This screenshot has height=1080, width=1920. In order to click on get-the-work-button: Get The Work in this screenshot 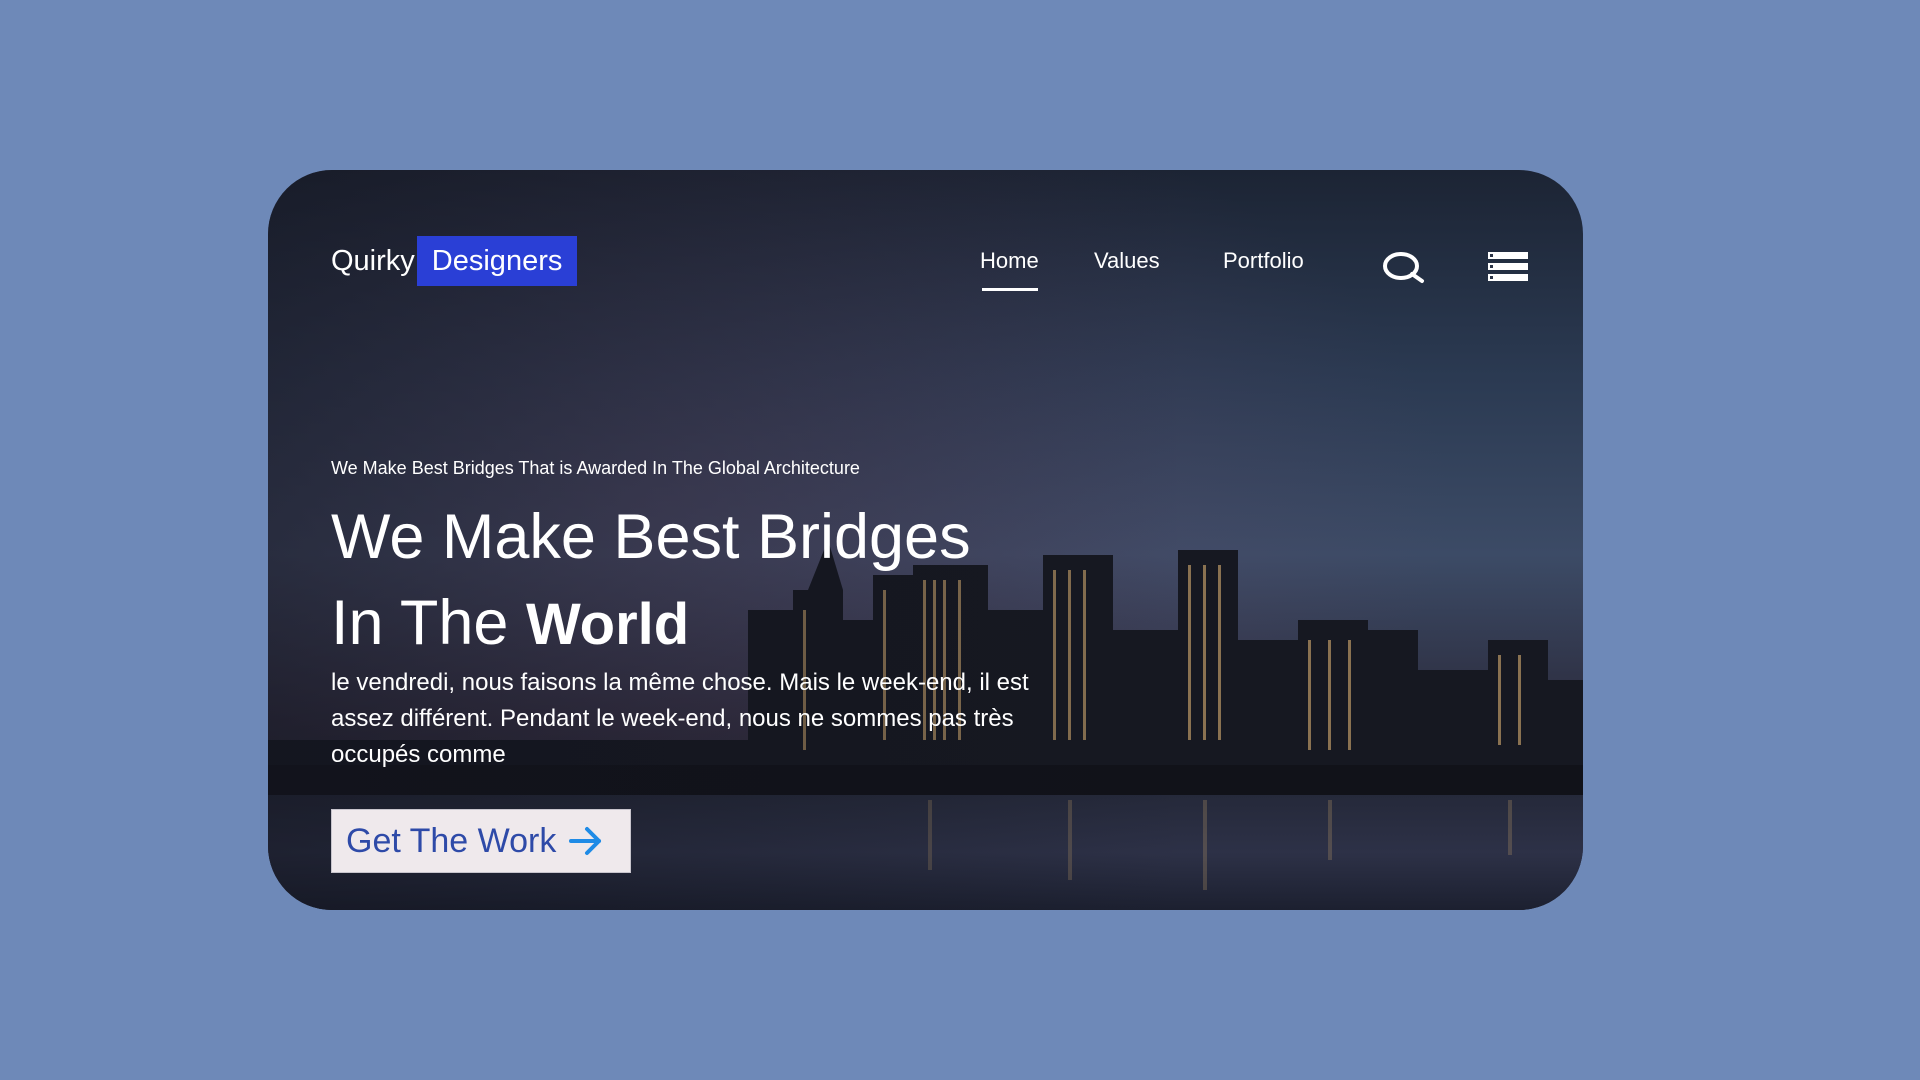, I will do `click(481, 841)`.